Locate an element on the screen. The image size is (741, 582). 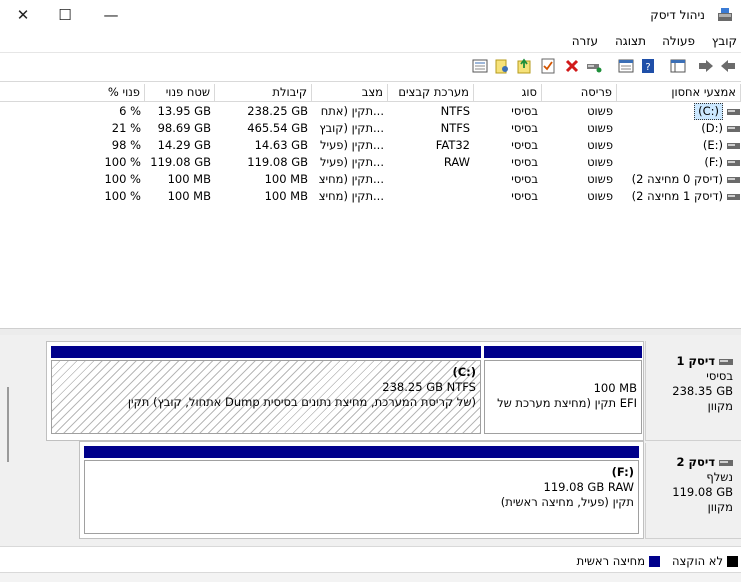
connect-drive-button is located at coordinates (594, 66).